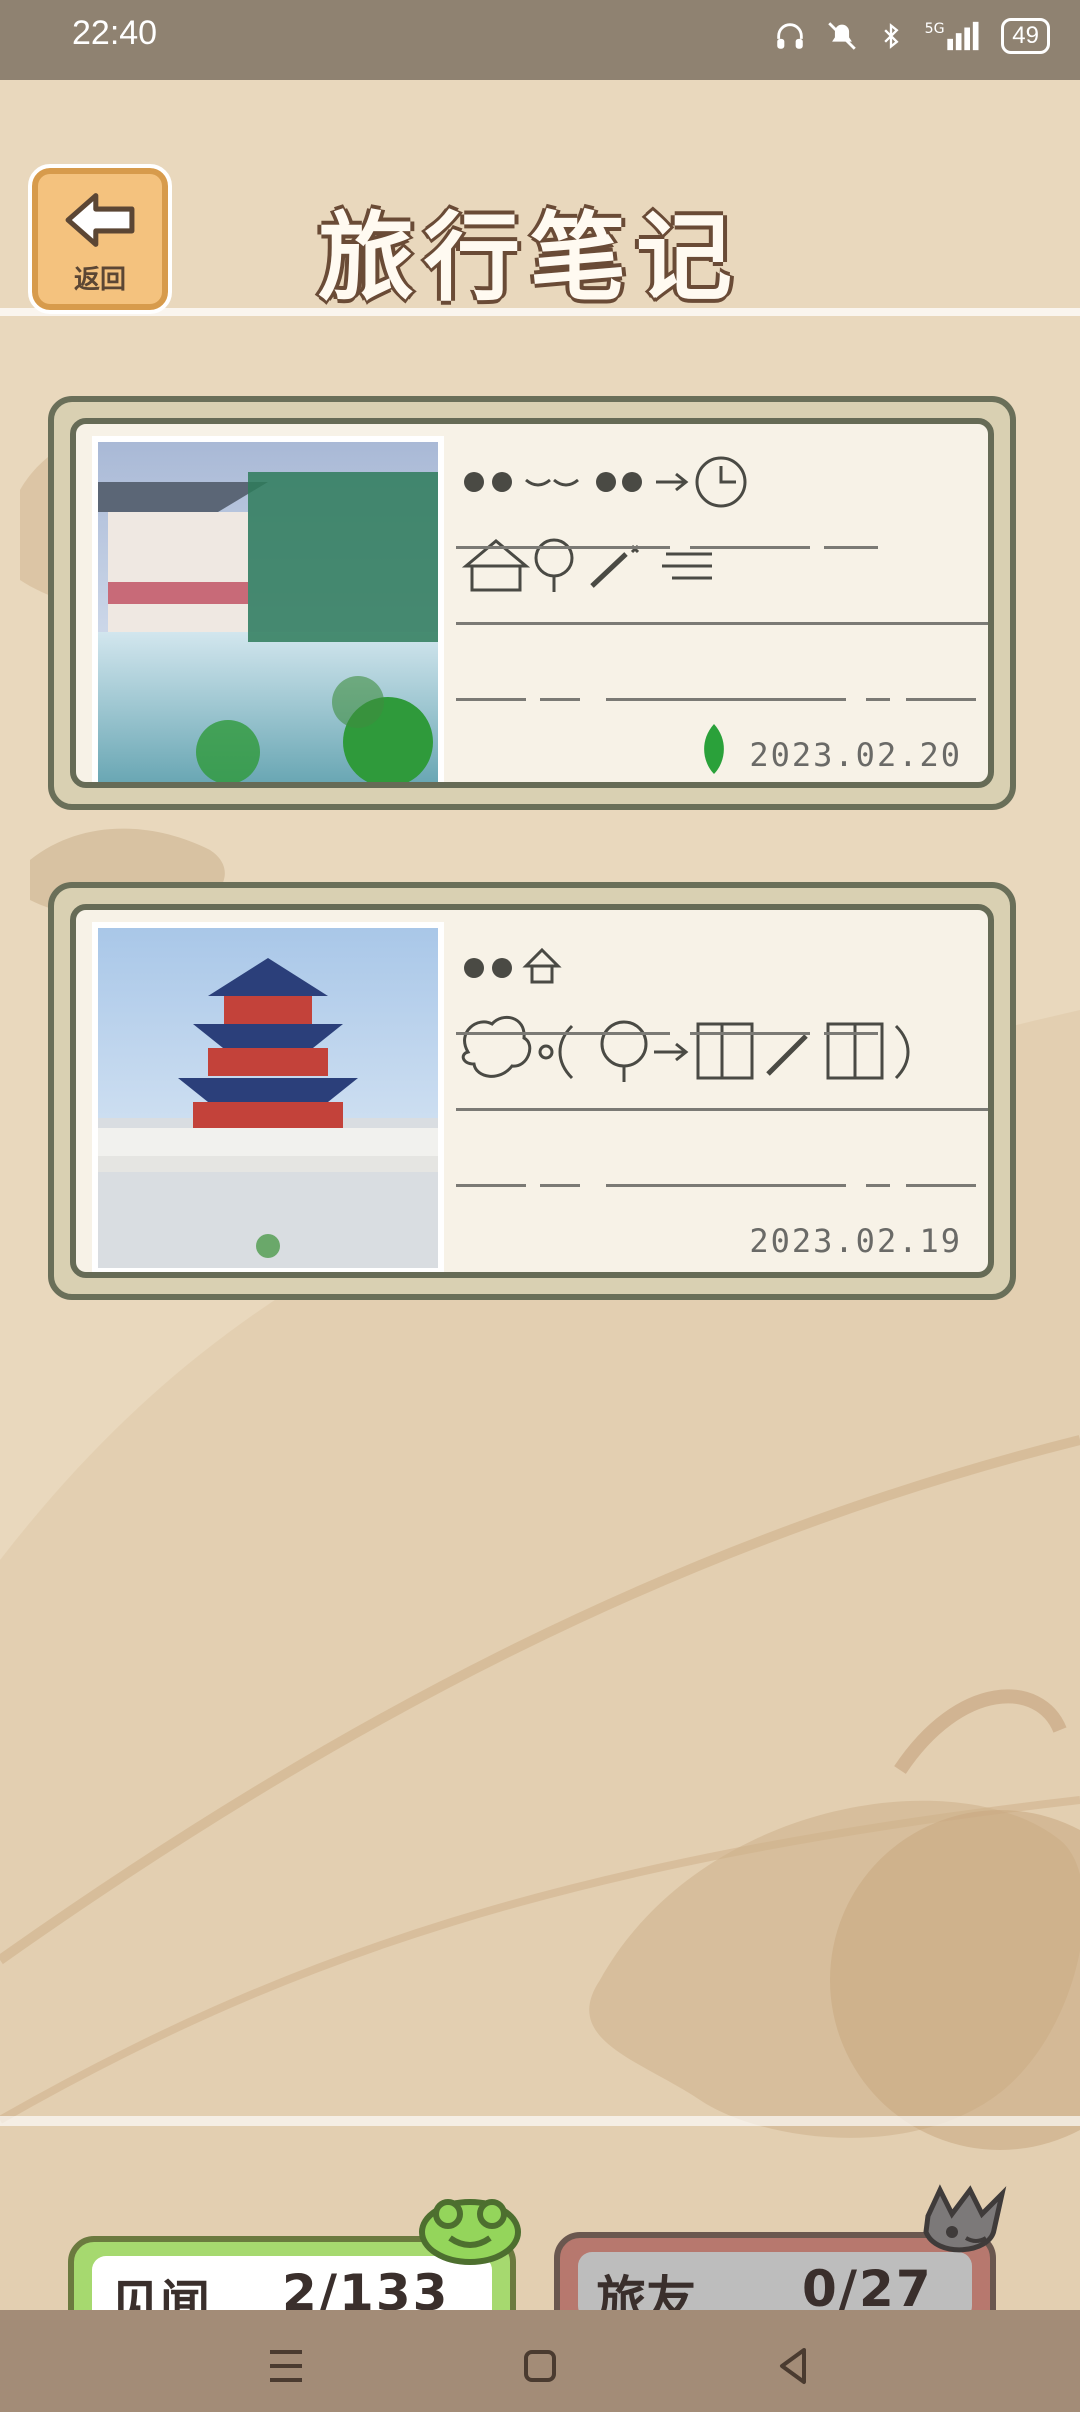  Describe the element at coordinates (952, 36) in the screenshot. I see `5g-signal-icon: 5G` at that location.